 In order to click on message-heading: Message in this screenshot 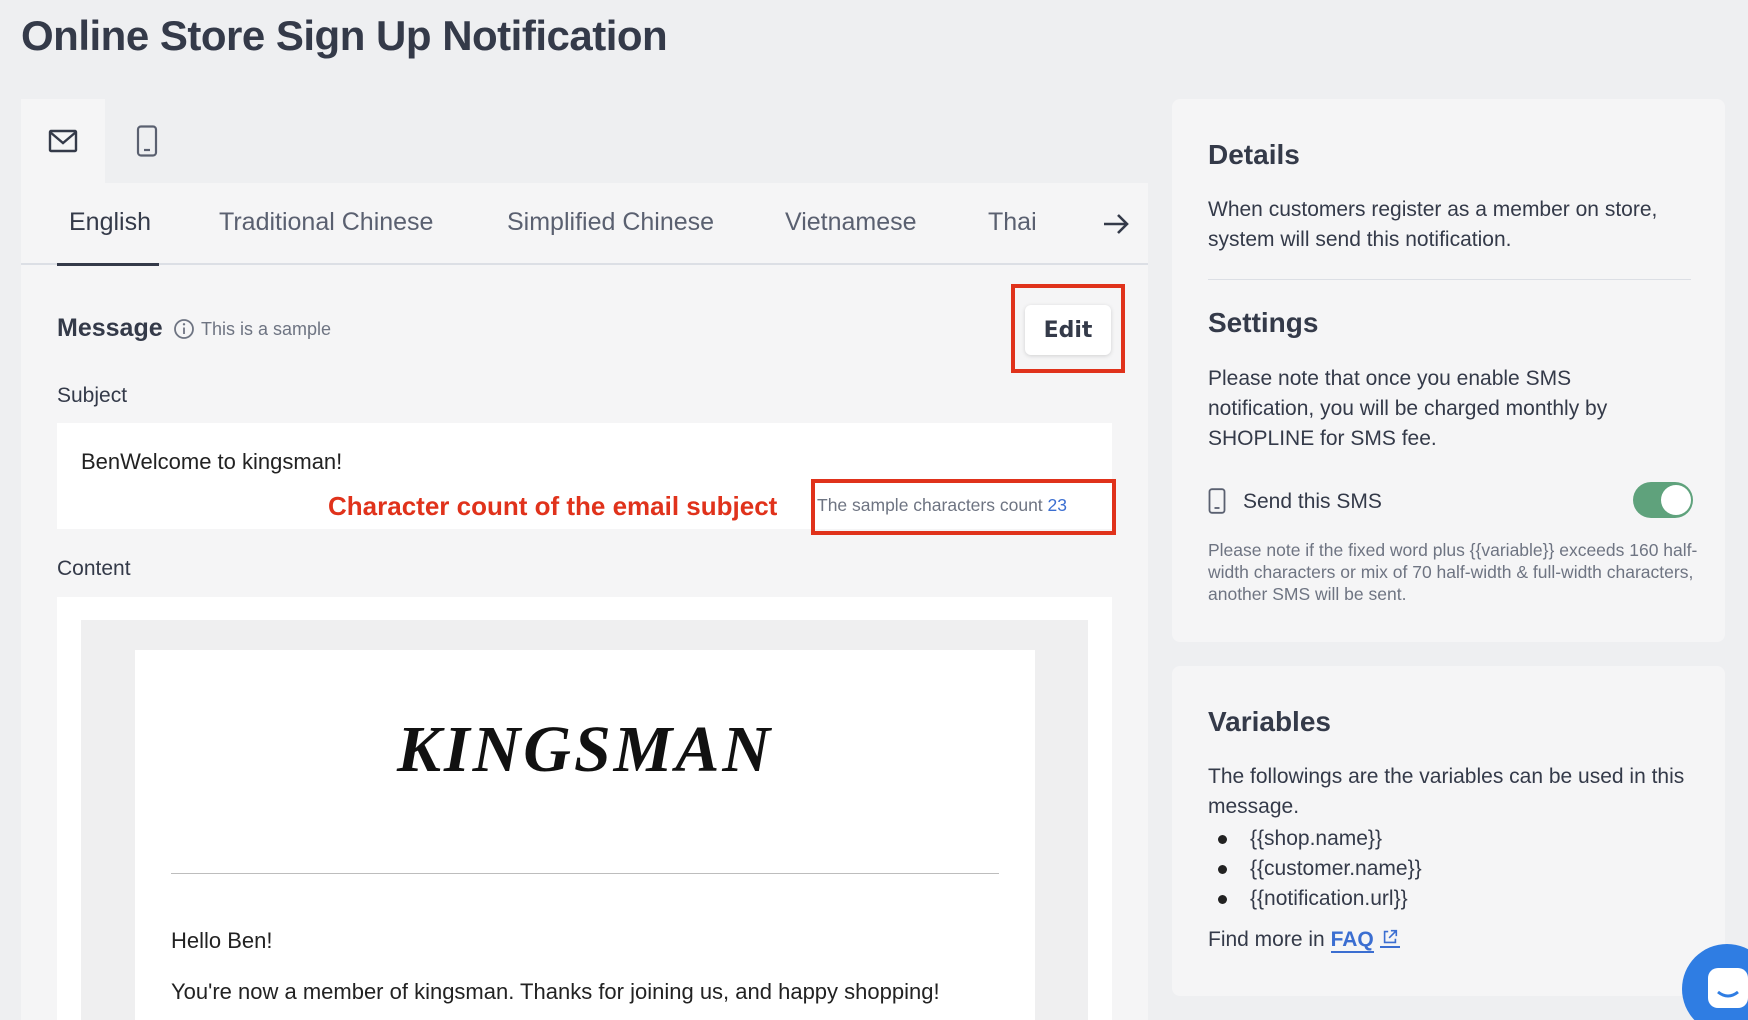, I will do `click(110, 328)`.